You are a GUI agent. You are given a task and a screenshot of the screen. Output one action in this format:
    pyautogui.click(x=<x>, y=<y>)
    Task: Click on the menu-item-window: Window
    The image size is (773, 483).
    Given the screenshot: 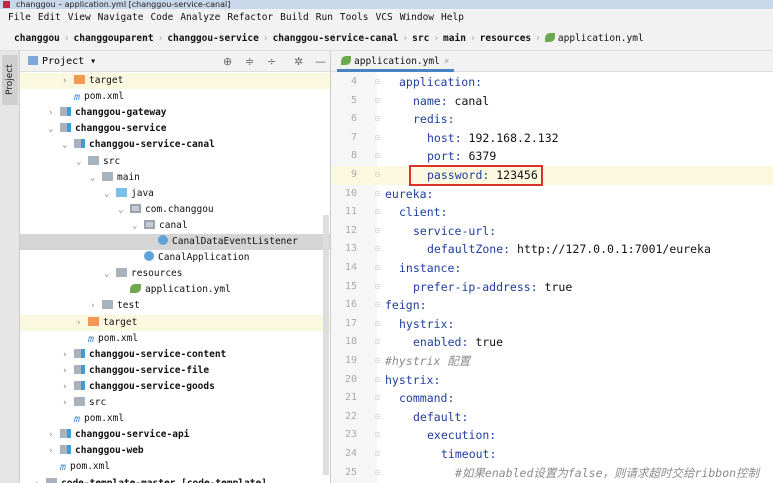 What is the action you would take?
    pyautogui.click(x=417, y=18)
    